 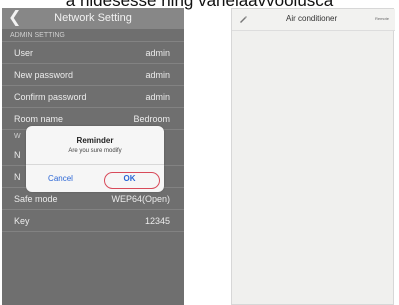 I want to click on dialog-message: Are you sure modify, so click(x=95, y=151).